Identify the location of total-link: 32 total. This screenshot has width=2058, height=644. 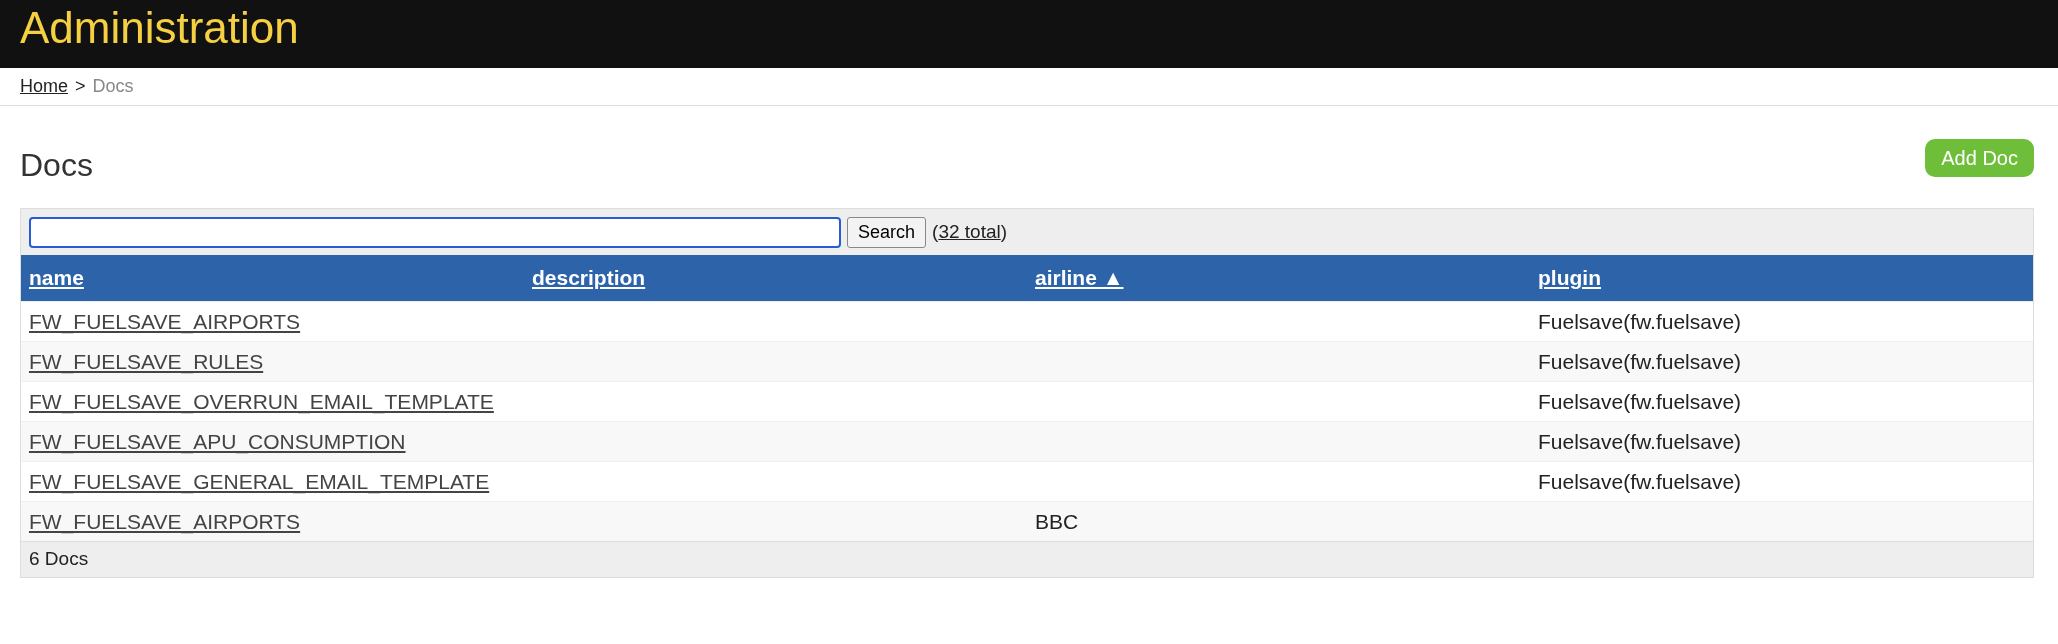
(969, 231).